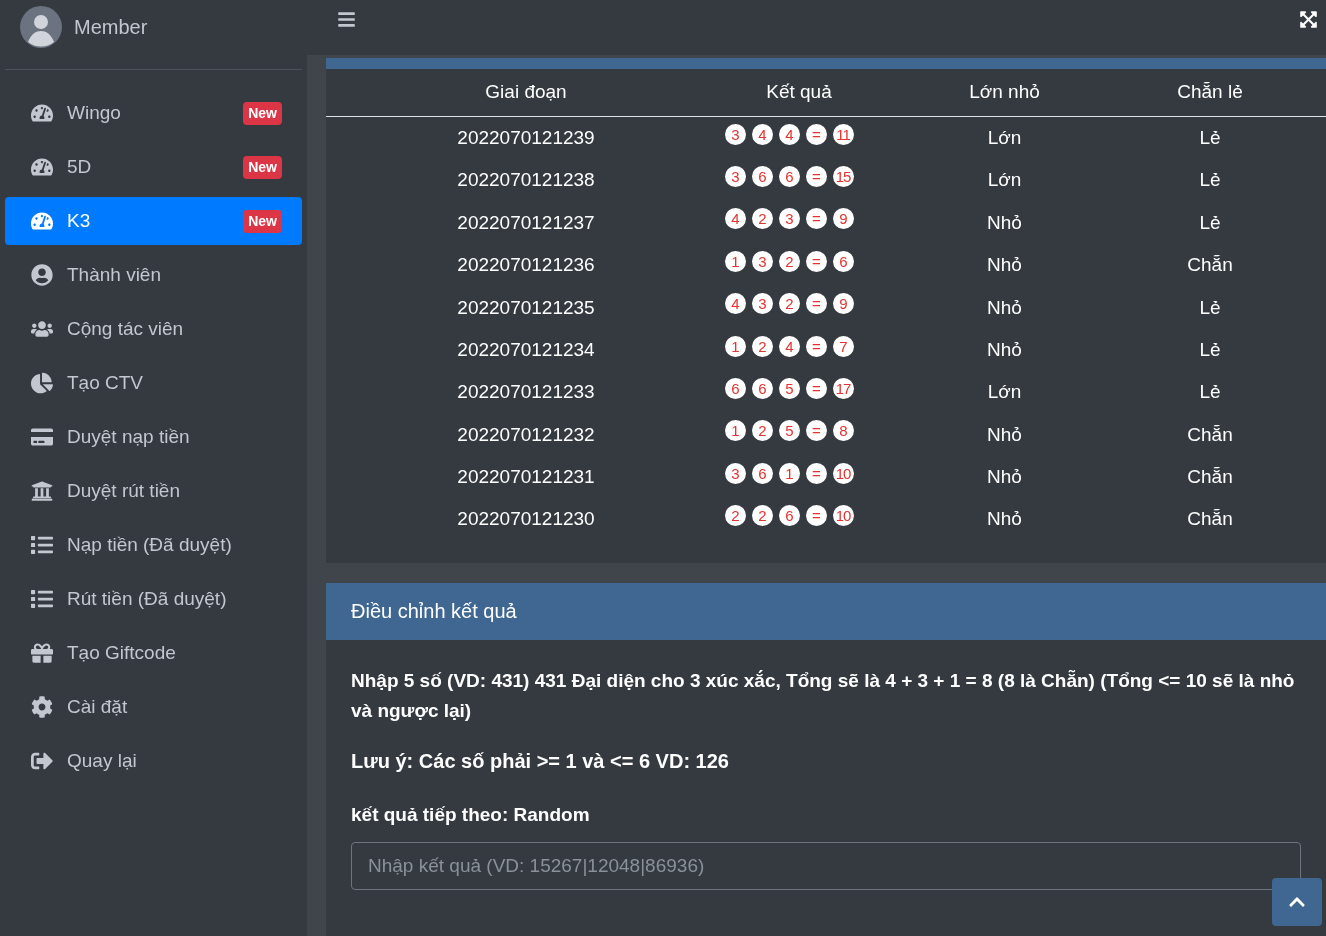  Describe the element at coordinates (41, 329) in the screenshot. I see `users-icon` at that location.